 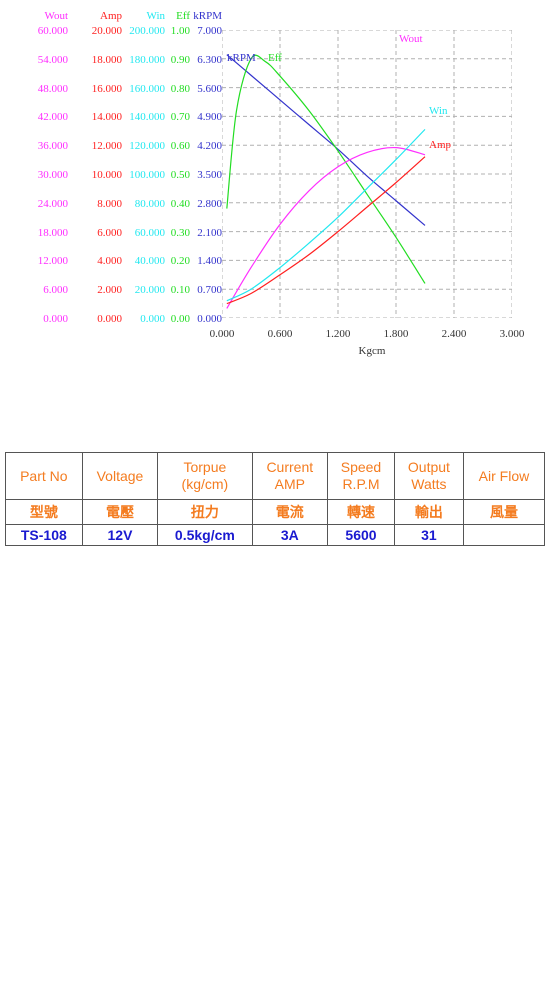 I want to click on axis-tick-wout: 36.000, so click(x=52, y=146).